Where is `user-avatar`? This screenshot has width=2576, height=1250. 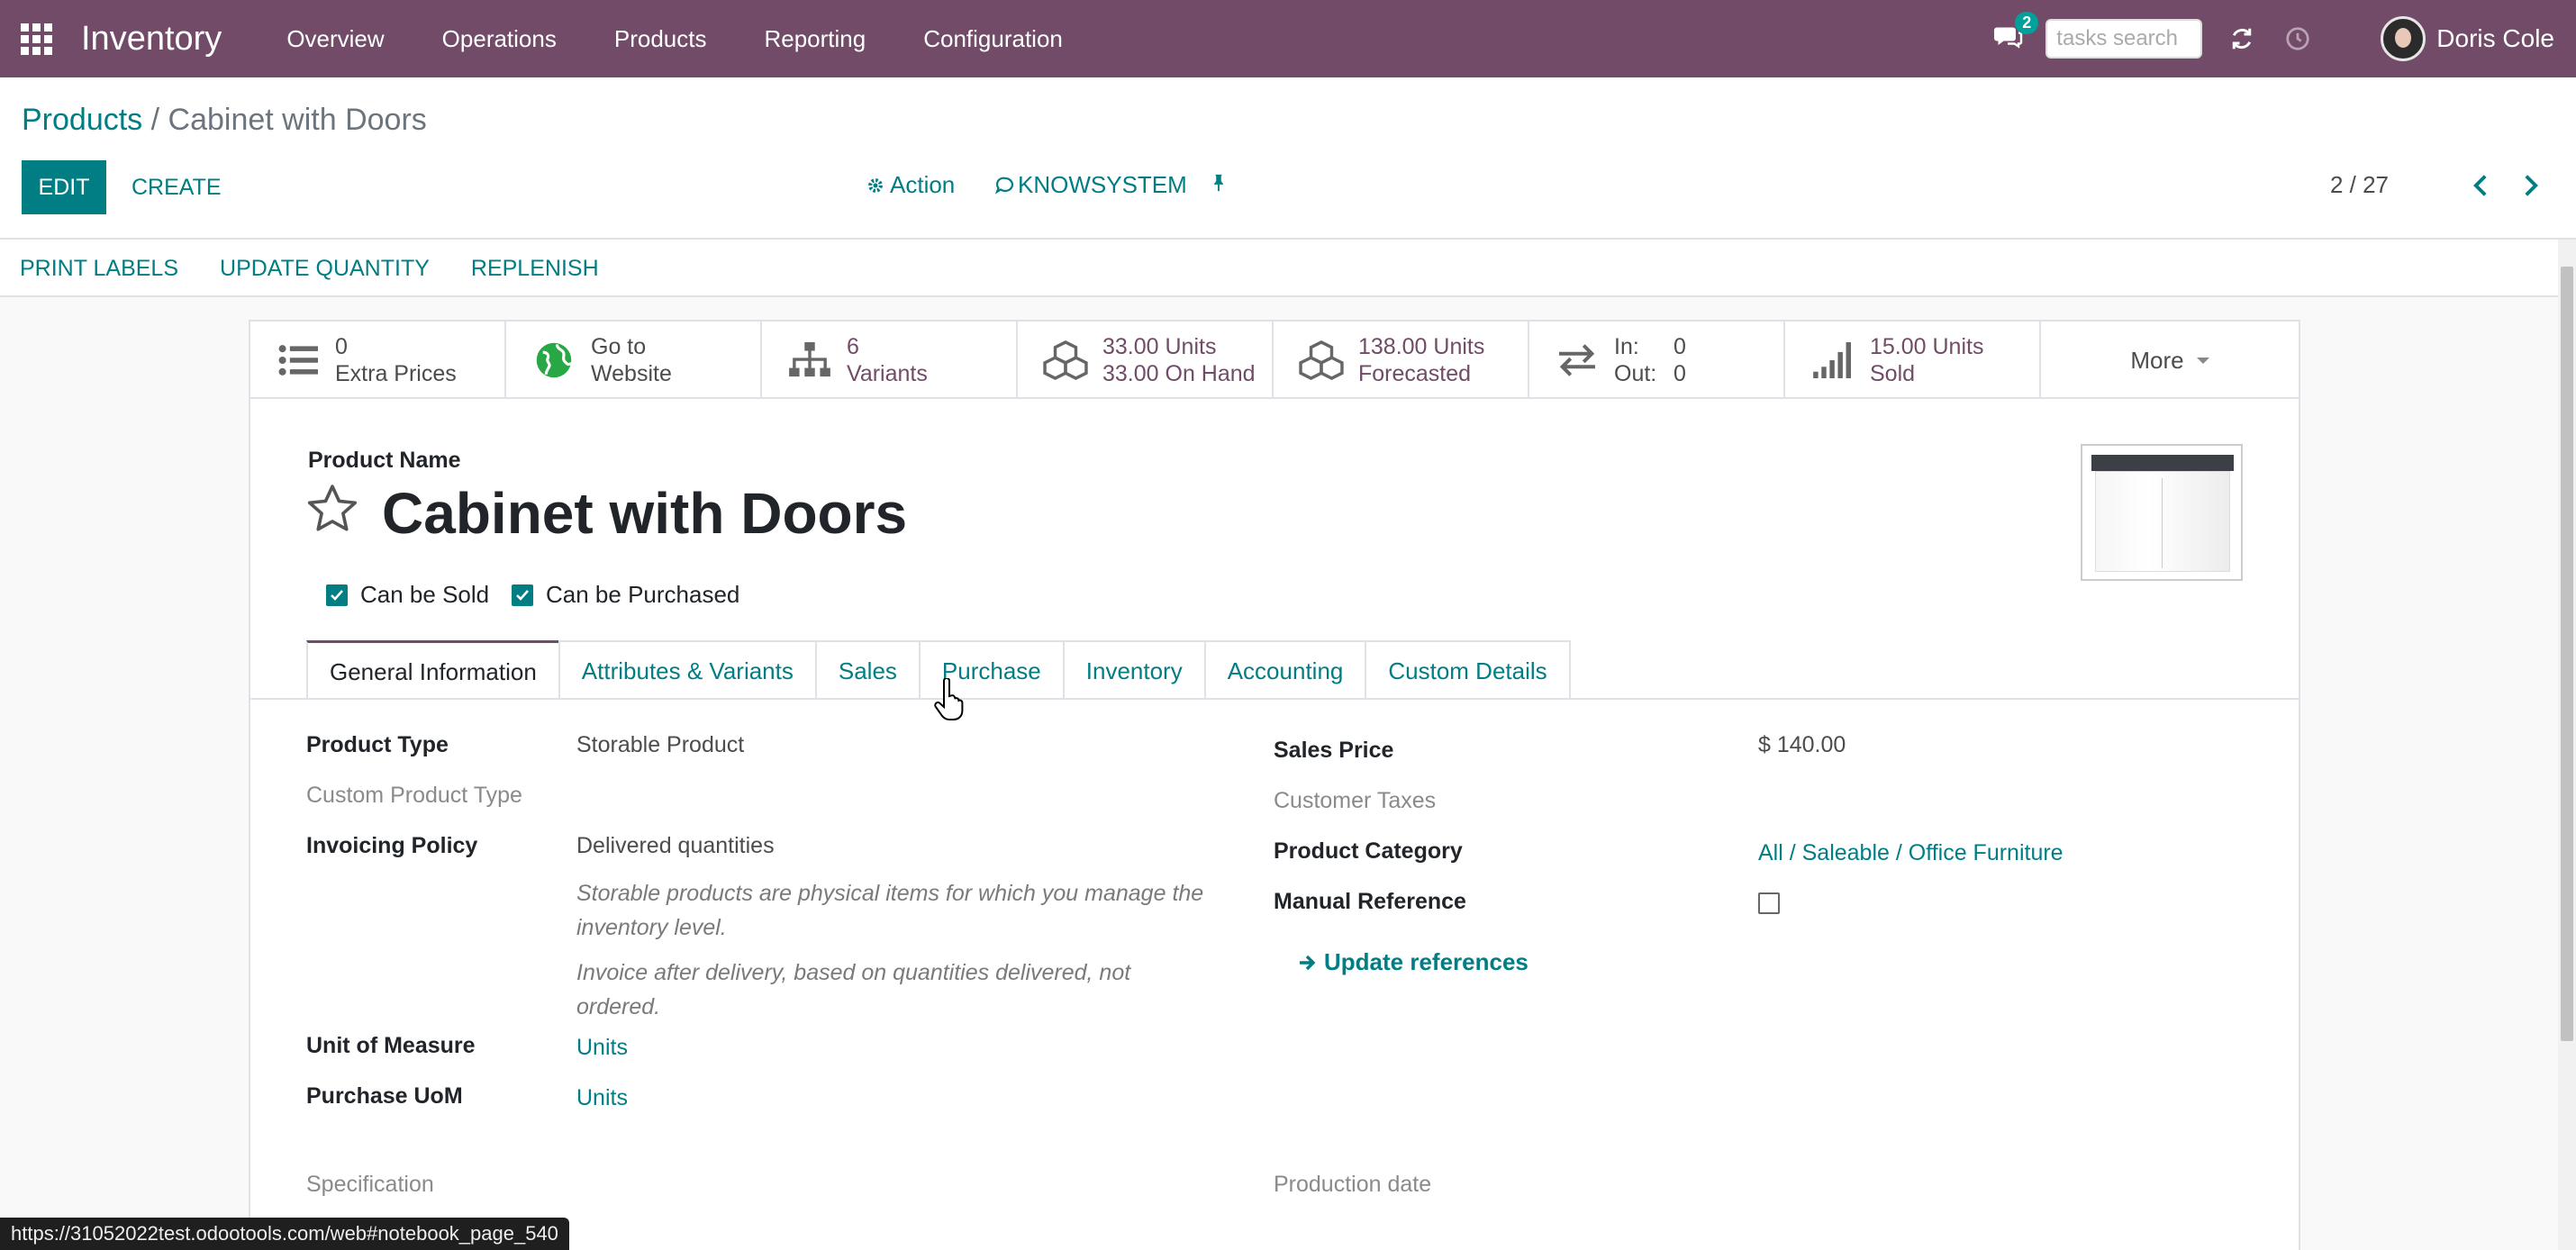 user-avatar is located at coordinates (2404, 38).